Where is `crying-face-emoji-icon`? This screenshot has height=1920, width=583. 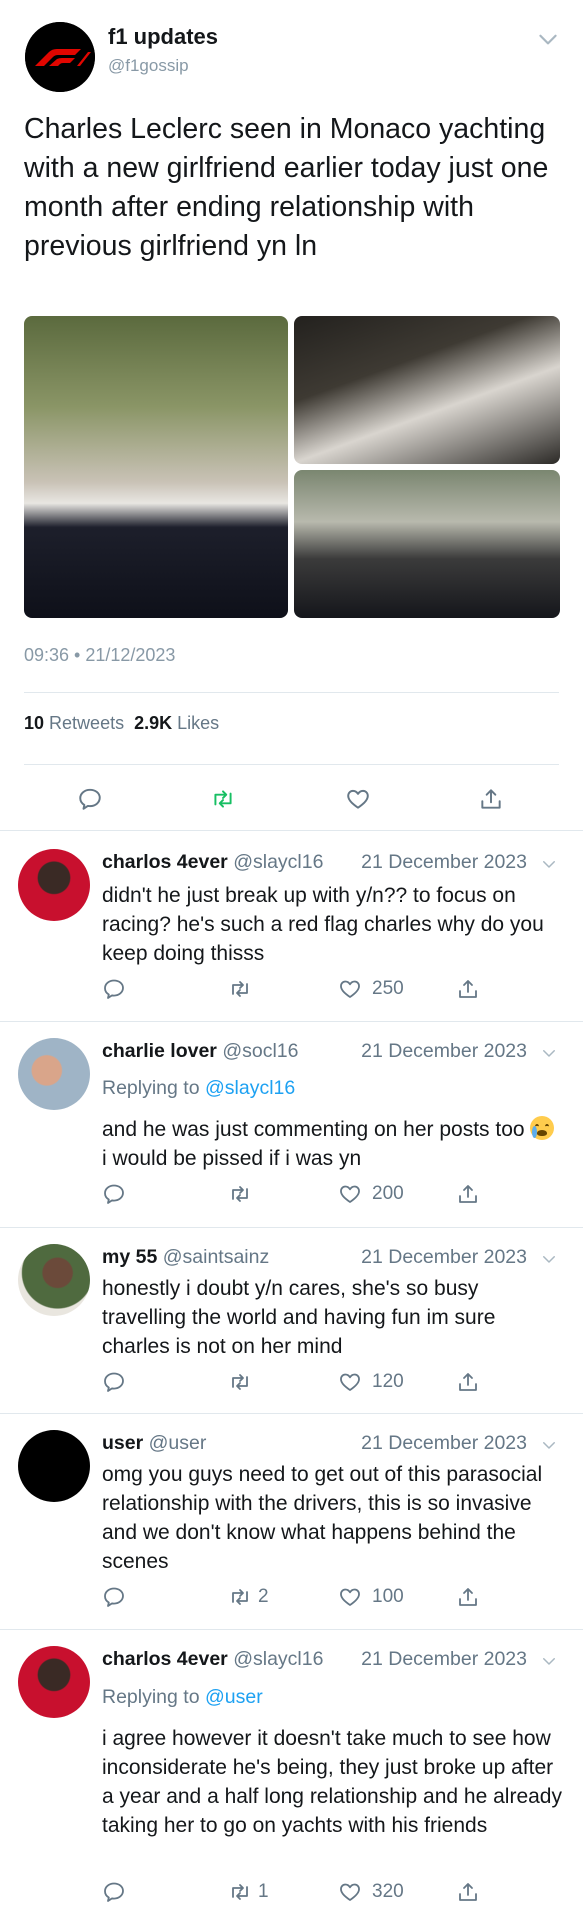
crying-face-emoji-icon is located at coordinates (542, 1128).